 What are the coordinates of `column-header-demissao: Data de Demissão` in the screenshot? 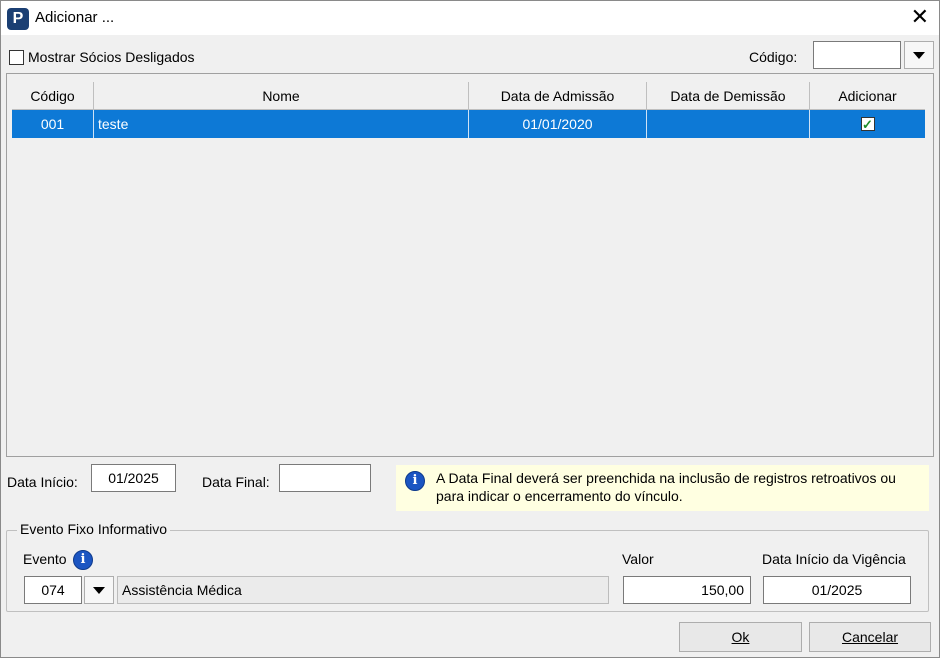 It's located at (728, 95).